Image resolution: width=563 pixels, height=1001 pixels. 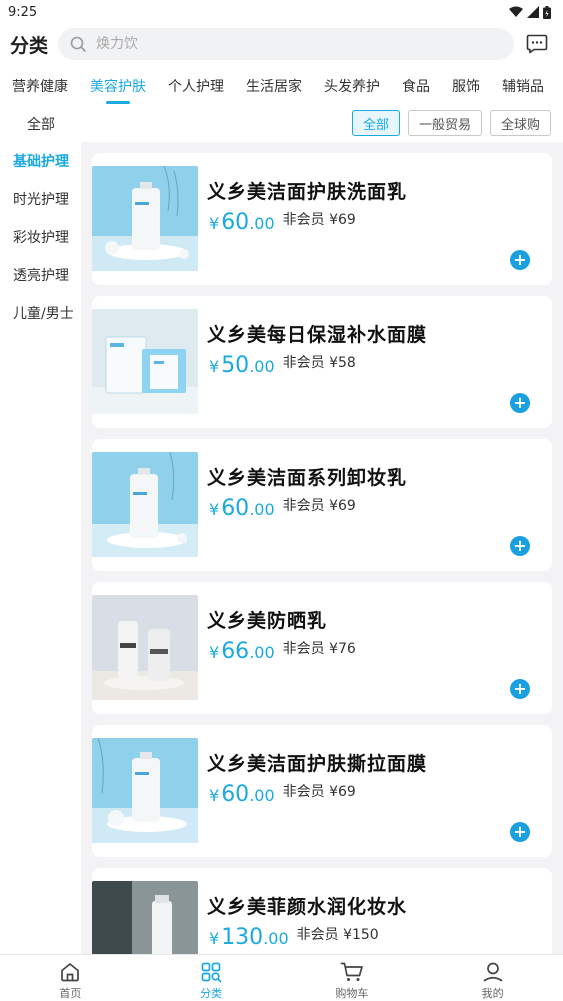 What do you see at coordinates (40, 275) in the screenshot?
I see `sidebar-item-brightening-care: 透亮护理` at bounding box center [40, 275].